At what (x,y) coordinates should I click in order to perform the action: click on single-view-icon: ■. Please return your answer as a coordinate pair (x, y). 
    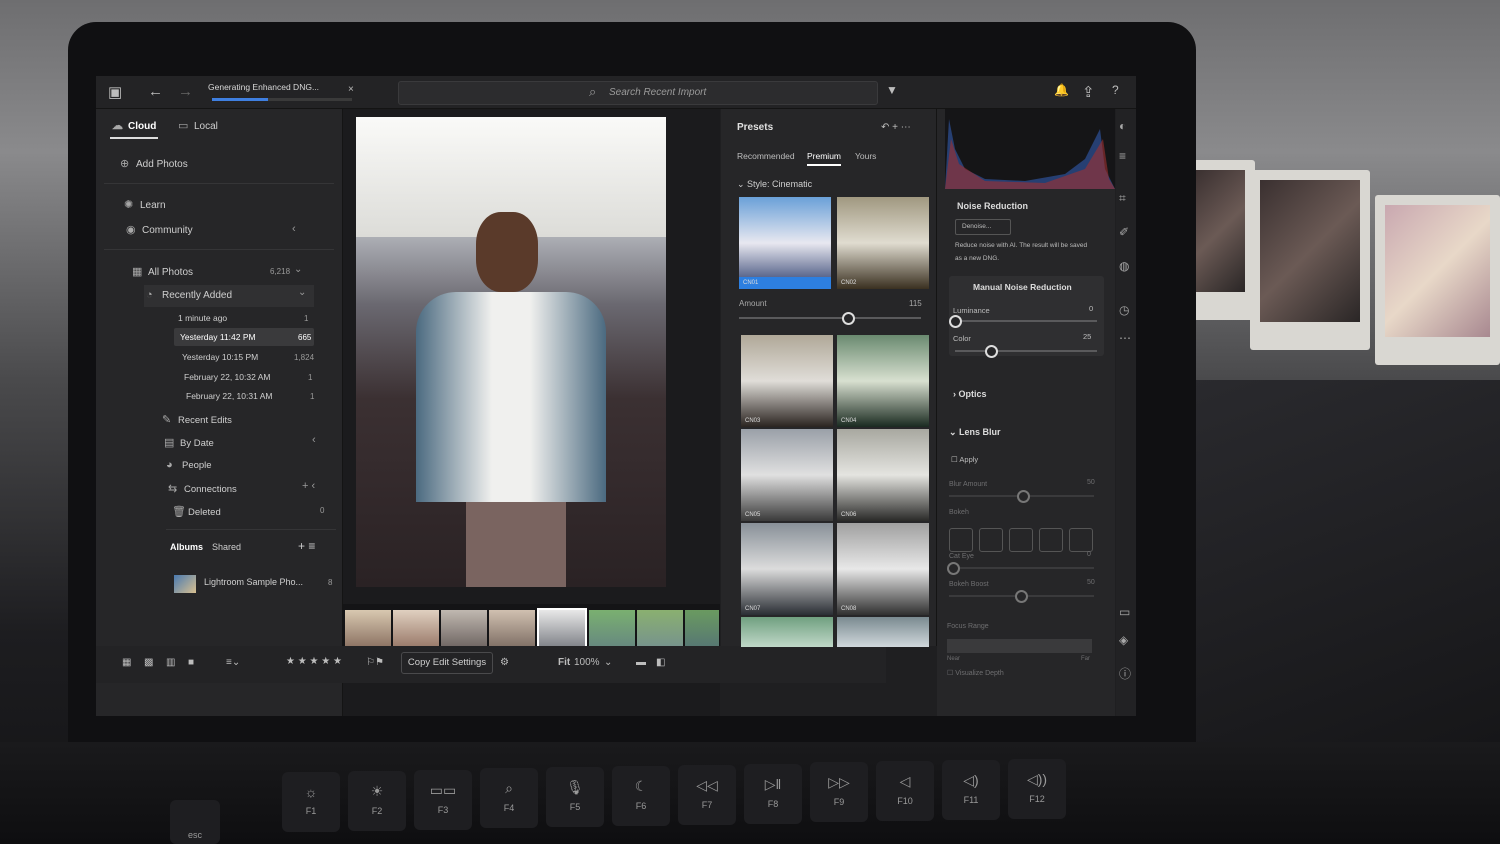
    Looking at the image, I should click on (191, 662).